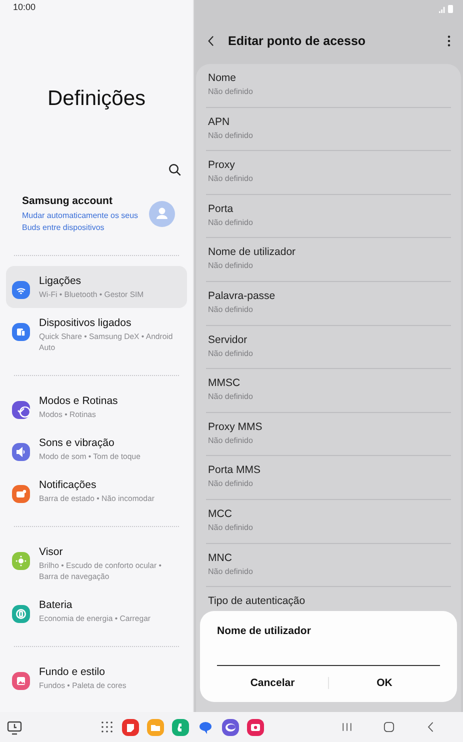 This screenshot has width=463, height=742. What do you see at coordinates (175, 170) in the screenshot?
I see `search-icon` at bounding box center [175, 170].